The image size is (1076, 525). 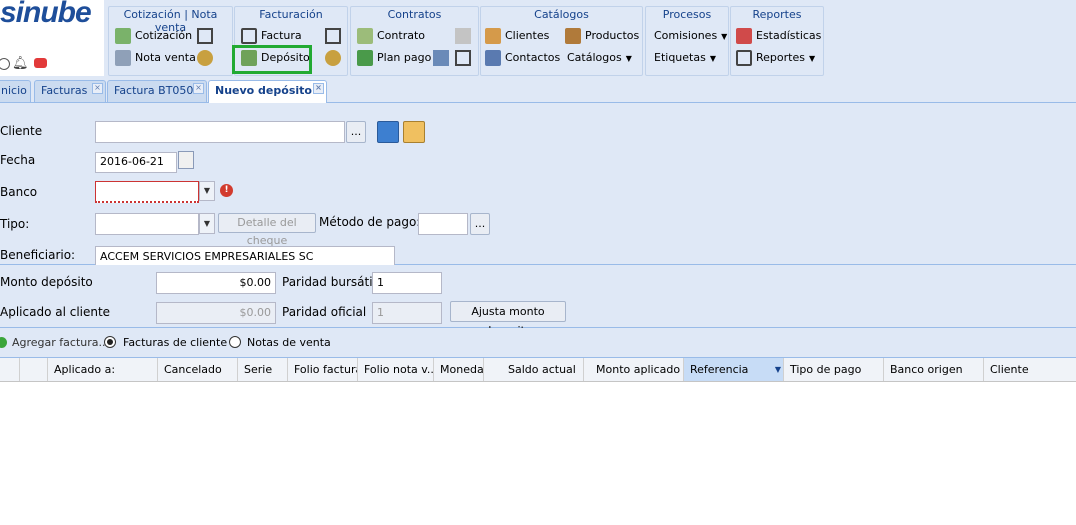 I want to click on calculator-icon, so click(x=123, y=36).